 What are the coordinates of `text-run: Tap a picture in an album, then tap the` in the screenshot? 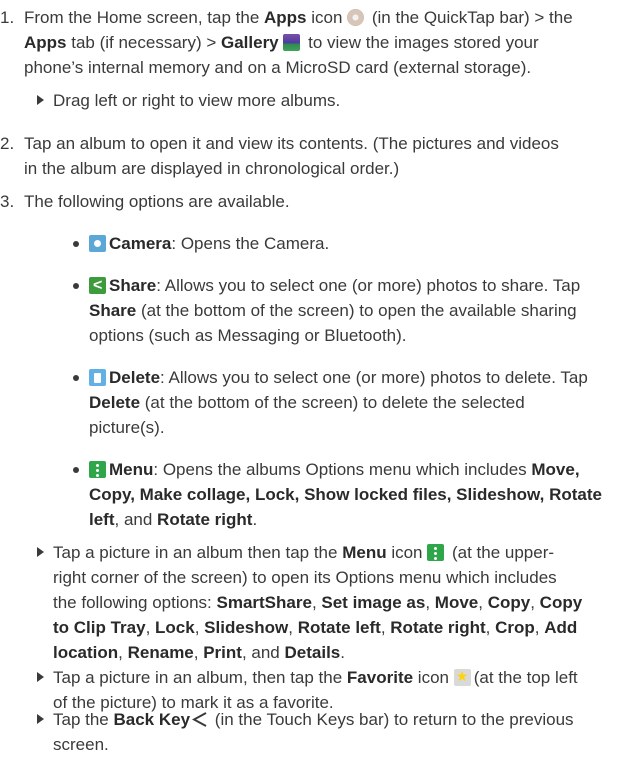 It's located at (200, 677).